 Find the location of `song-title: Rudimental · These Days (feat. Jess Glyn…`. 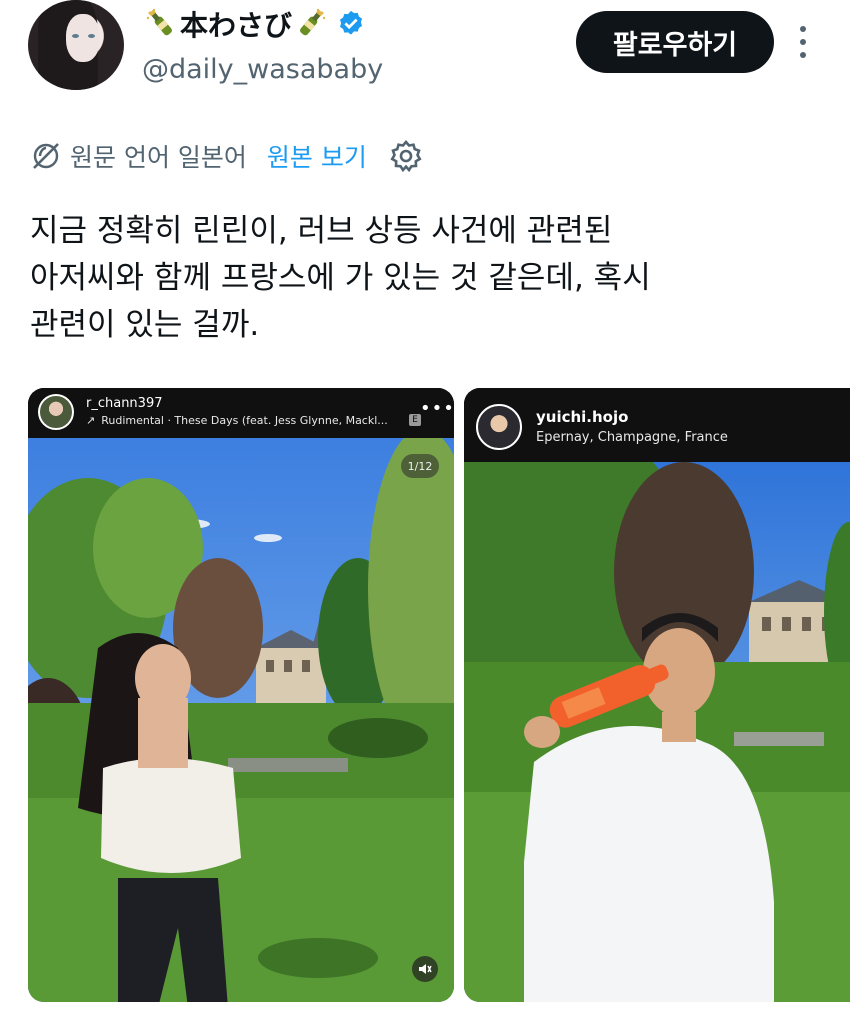

song-title: Rudimental · These Days (feat. Jess Glyn… is located at coordinates (244, 420).